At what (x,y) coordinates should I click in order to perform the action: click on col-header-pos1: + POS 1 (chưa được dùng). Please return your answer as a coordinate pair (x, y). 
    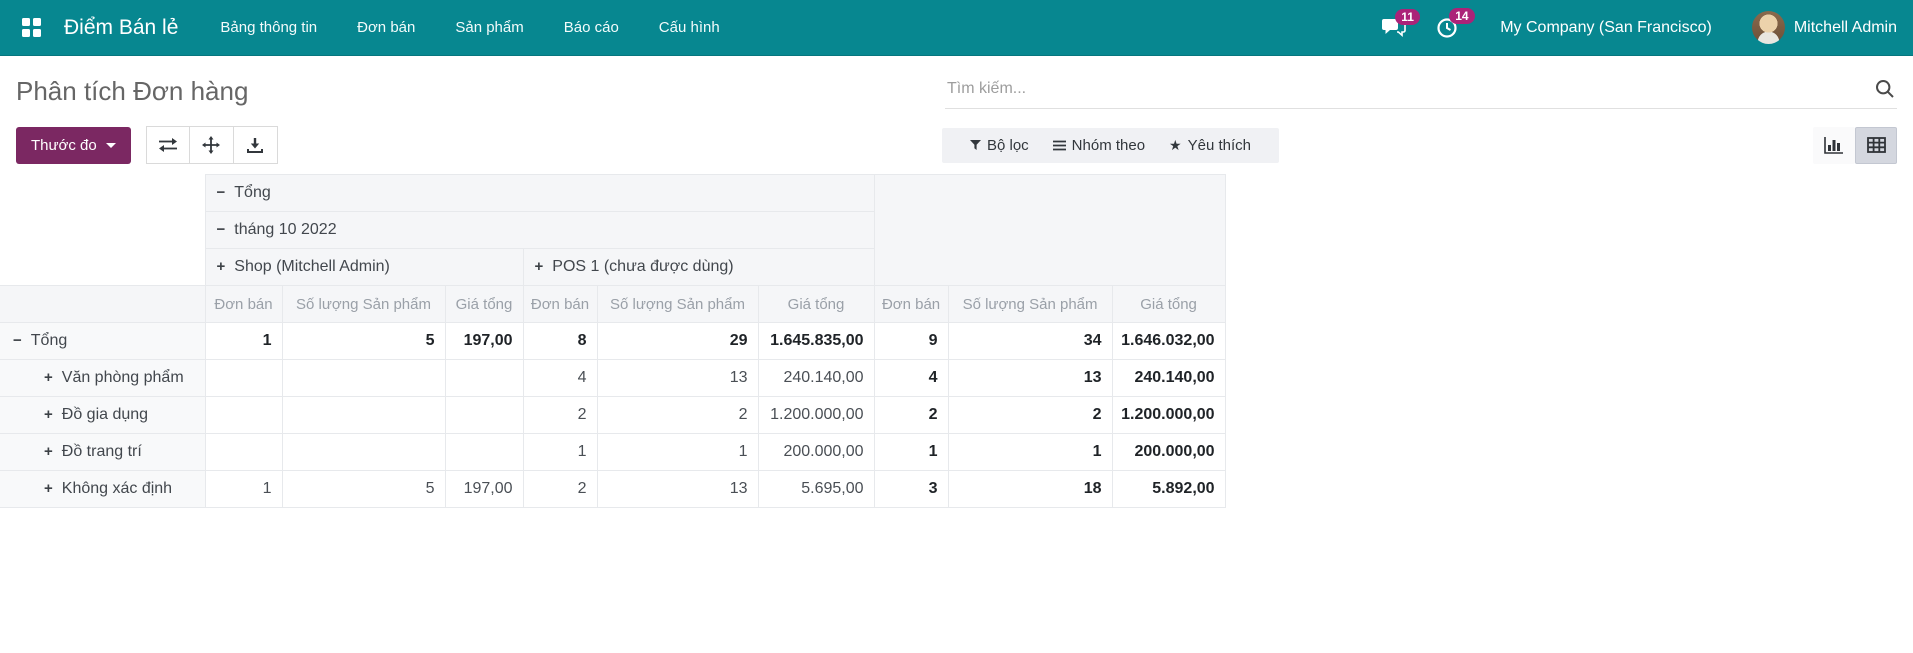
    Looking at the image, I should click on (698, 267).